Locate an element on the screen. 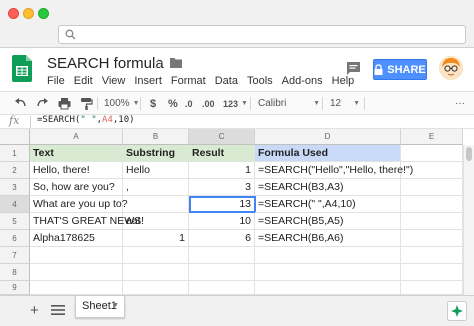  number-format-select: 123 ▼ is located at coordinates (235, 103).